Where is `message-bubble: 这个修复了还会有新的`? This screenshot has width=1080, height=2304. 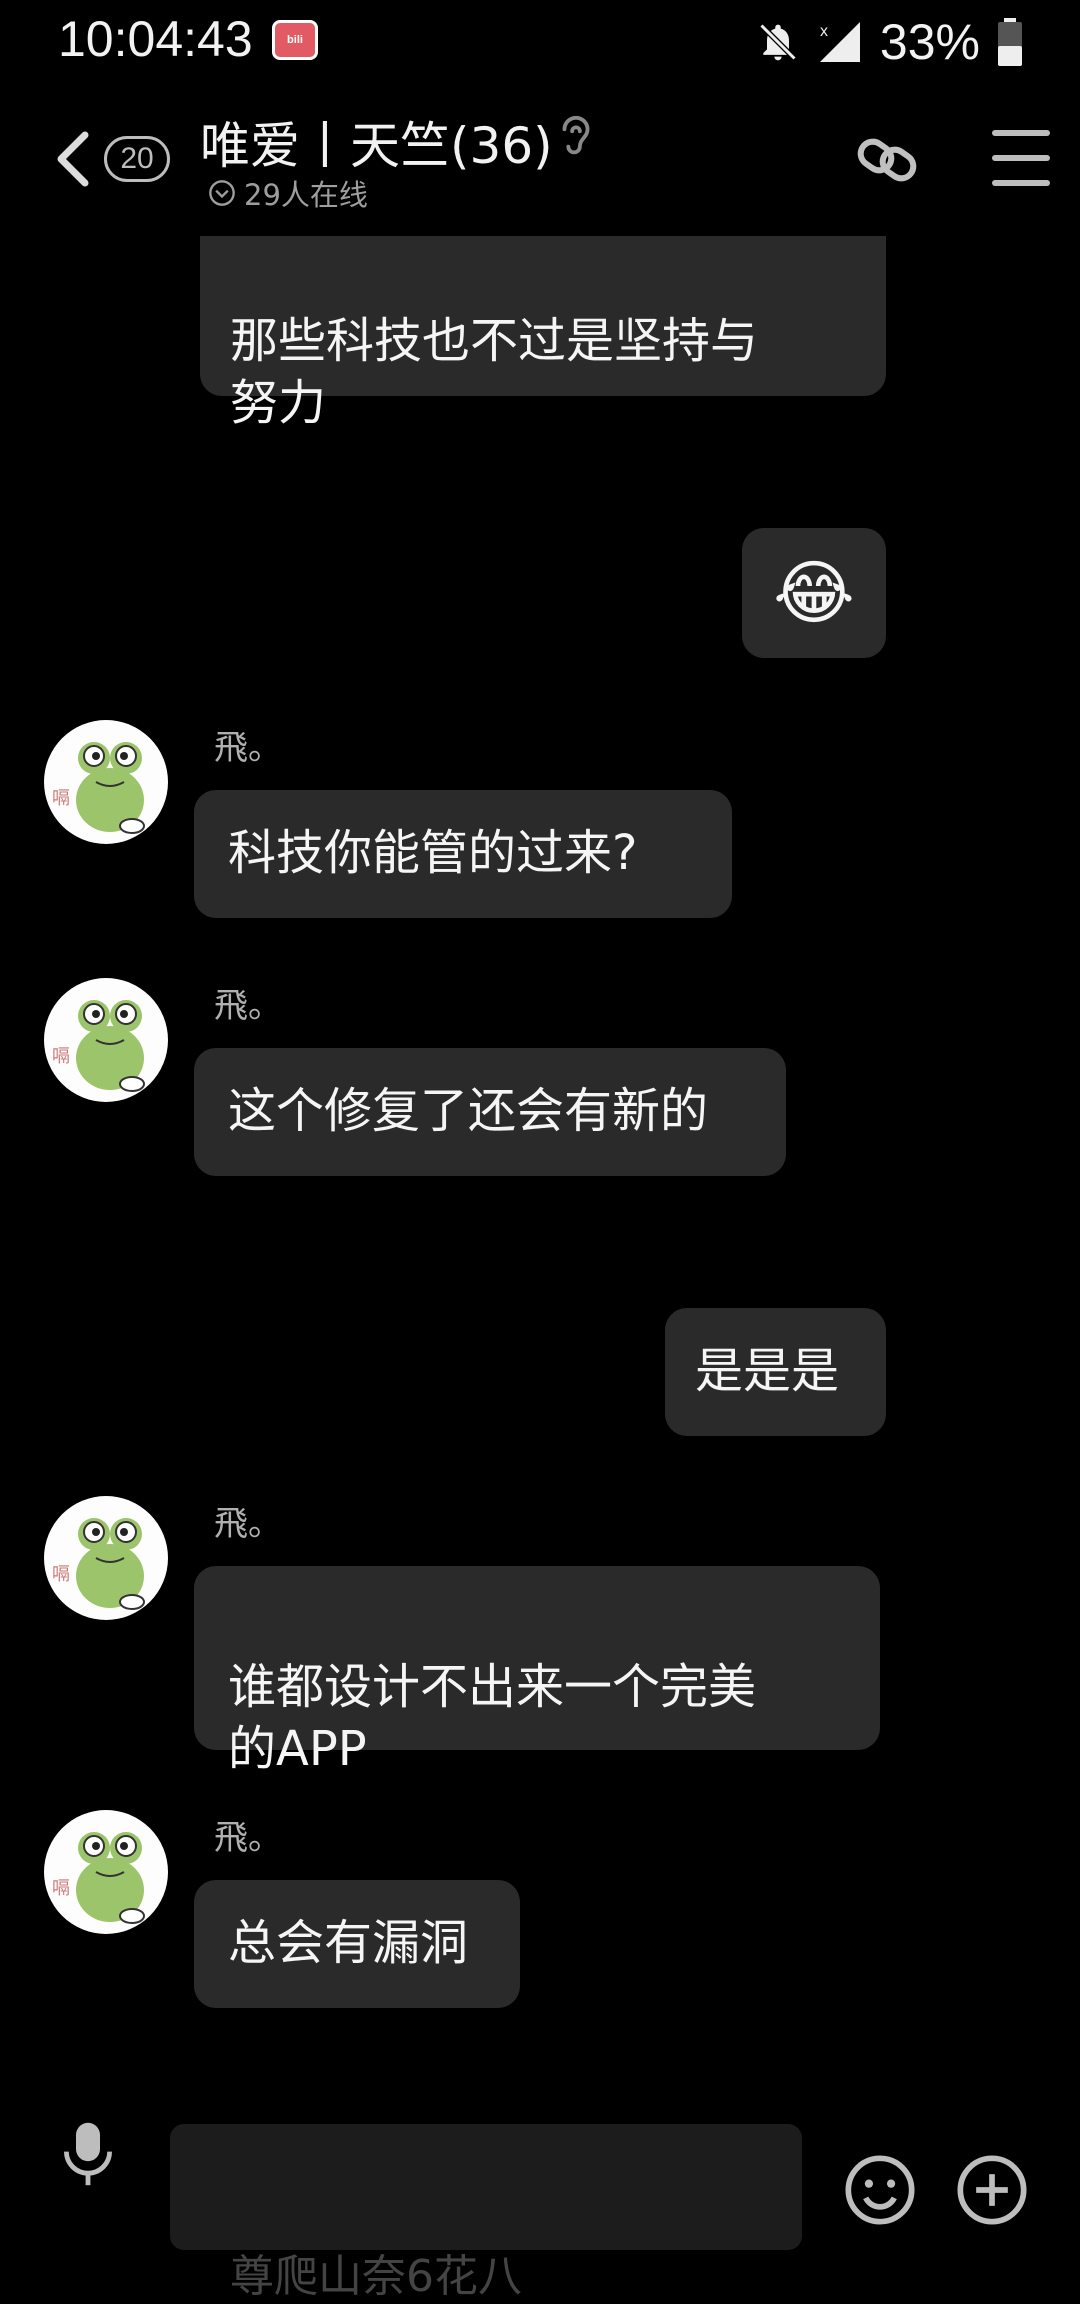
message-bubble: 这个修复了还会有新的 is located at coordinates (490, 1112).